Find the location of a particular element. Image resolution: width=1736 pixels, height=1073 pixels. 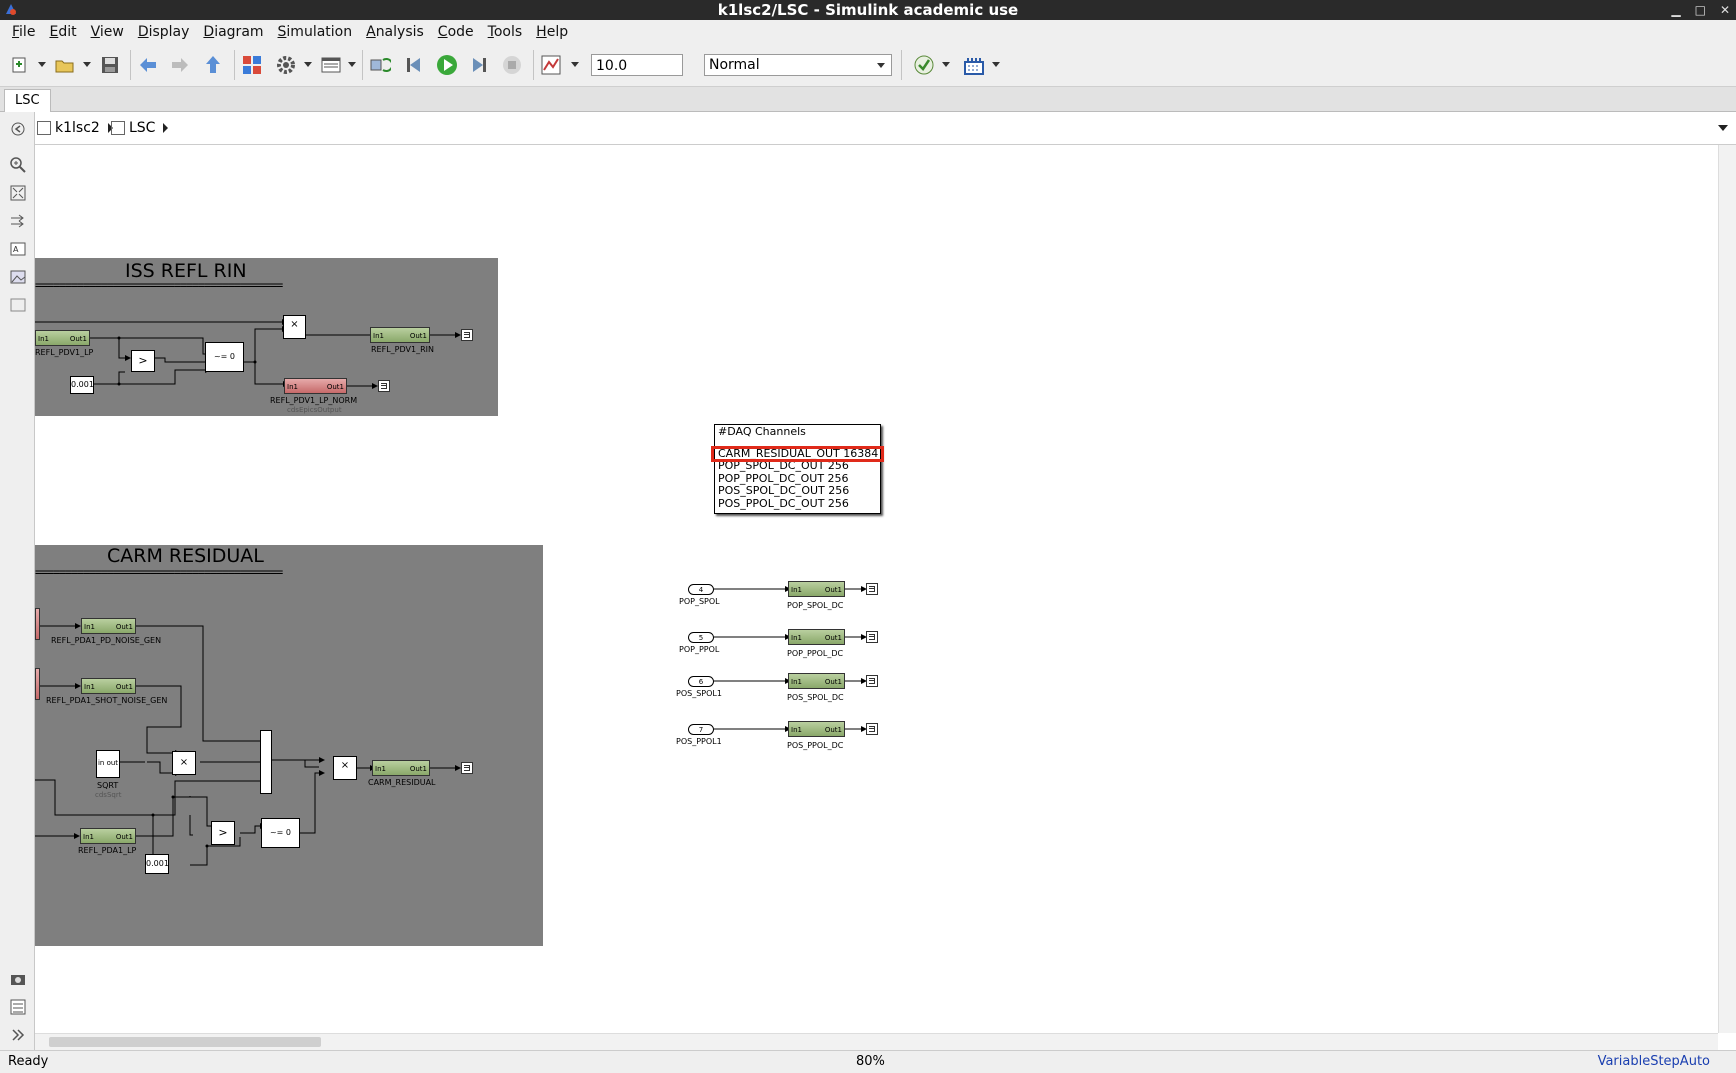

inport-block: 5 is located at coordinates (701, 637).